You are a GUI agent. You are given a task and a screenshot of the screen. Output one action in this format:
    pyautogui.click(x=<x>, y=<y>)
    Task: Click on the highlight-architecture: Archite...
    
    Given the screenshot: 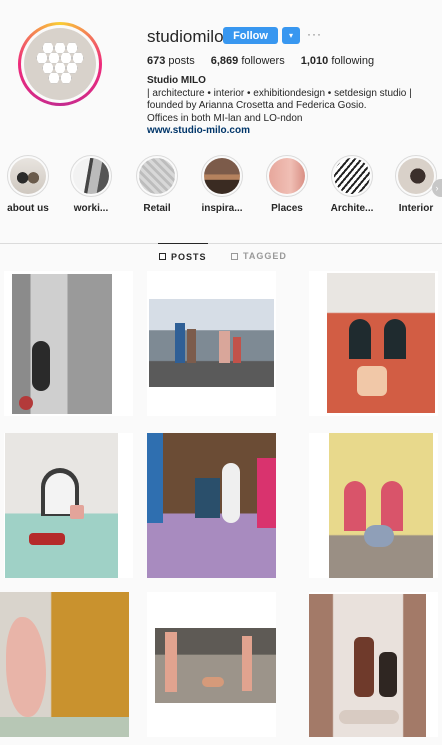 What is the action you would take?
    pyautogui.click(x=352, y=184)
    